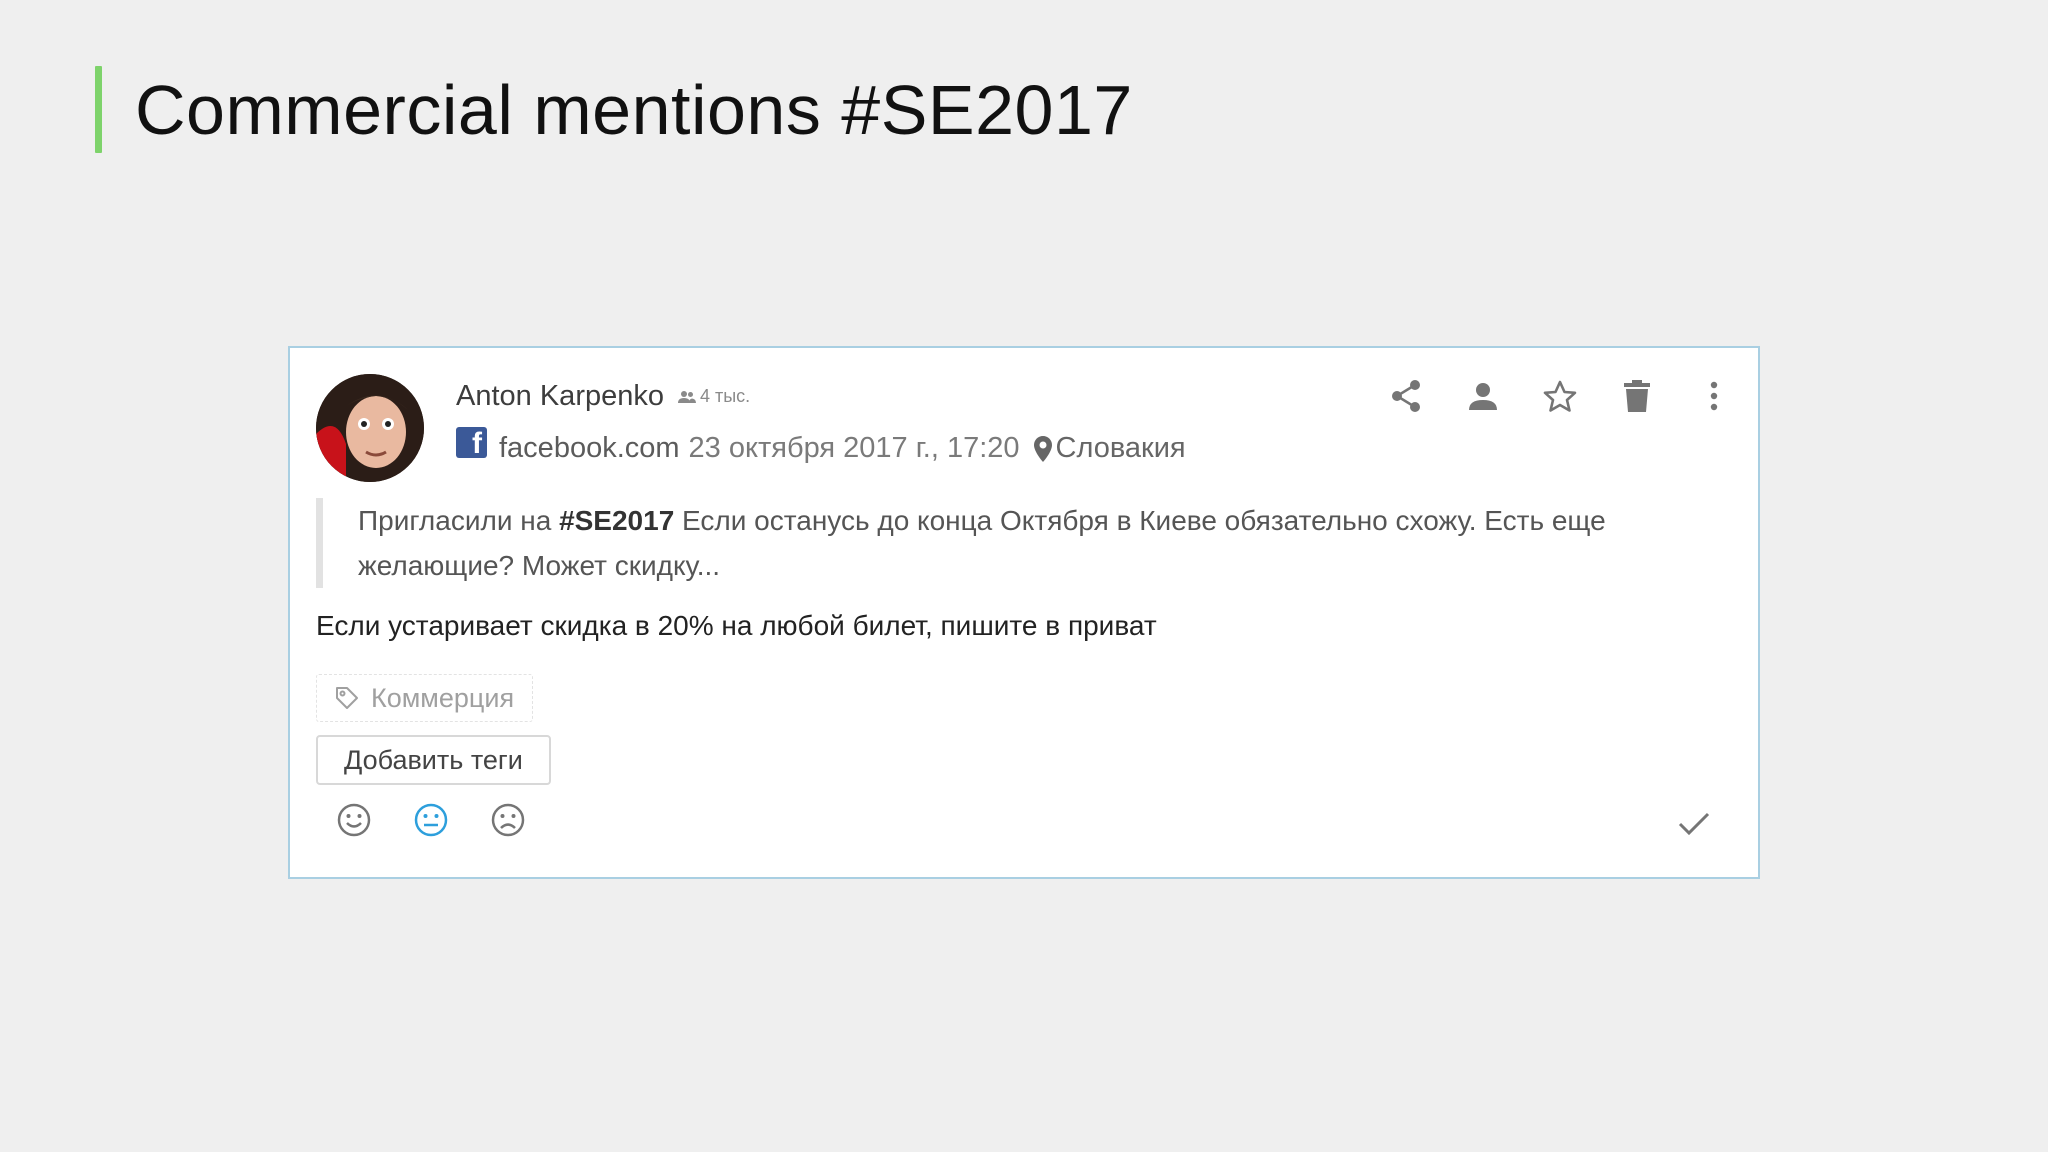  I want to click on post-date: 23 октября 2017 г., 17:20, so click(854, 448).